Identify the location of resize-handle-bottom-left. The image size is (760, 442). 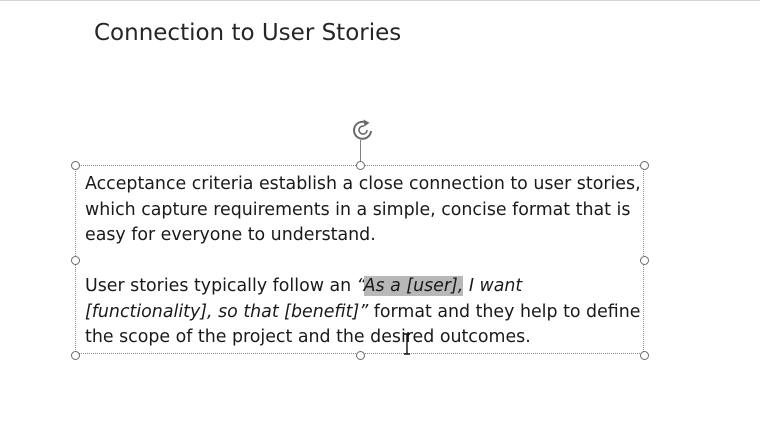
(75, 355).